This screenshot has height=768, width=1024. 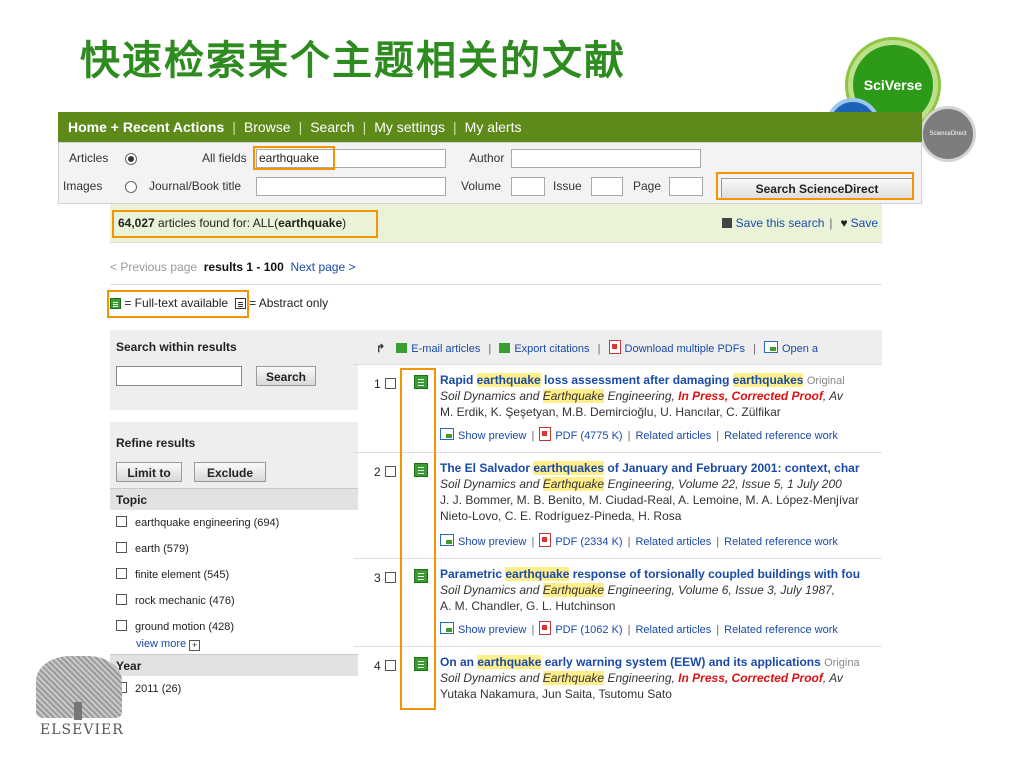 What do you see at coordinates (148, 688) in the screenshot?
I see `year-facet-item: 2011 (26)` at bounding box center [148, 688].